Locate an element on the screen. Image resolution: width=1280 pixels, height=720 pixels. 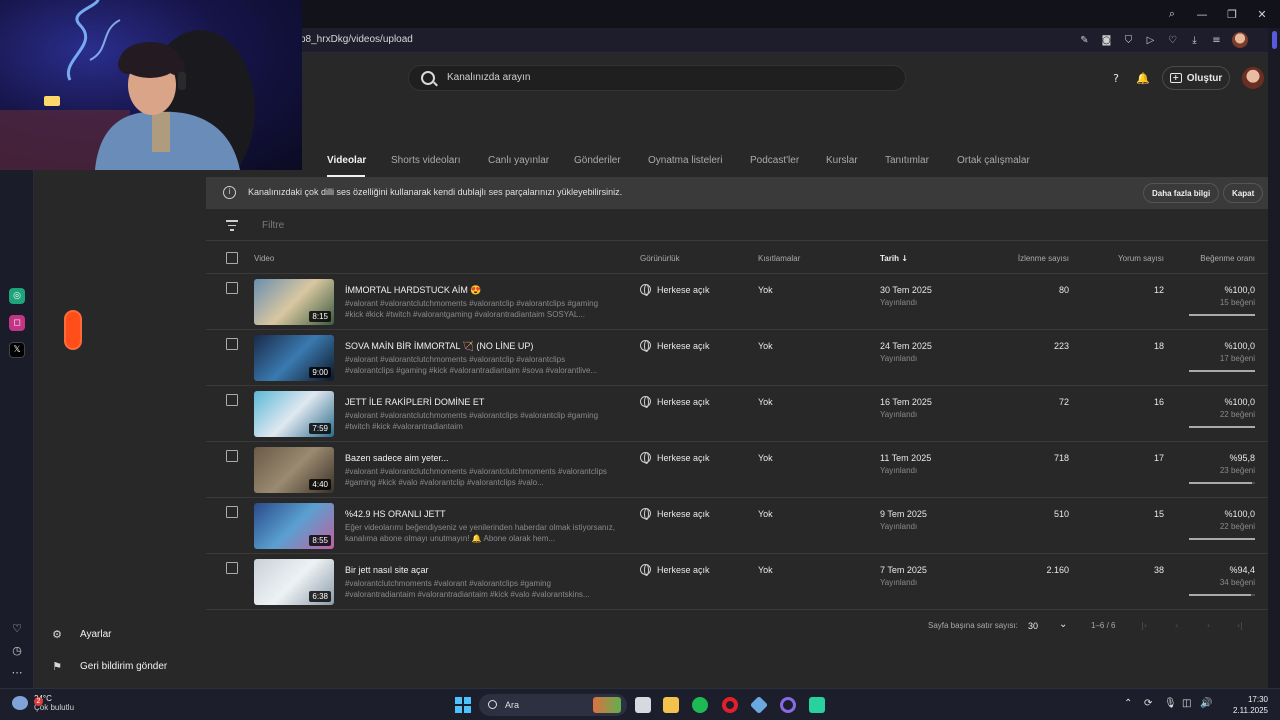
avatar is located at coordinates (1253, 78).